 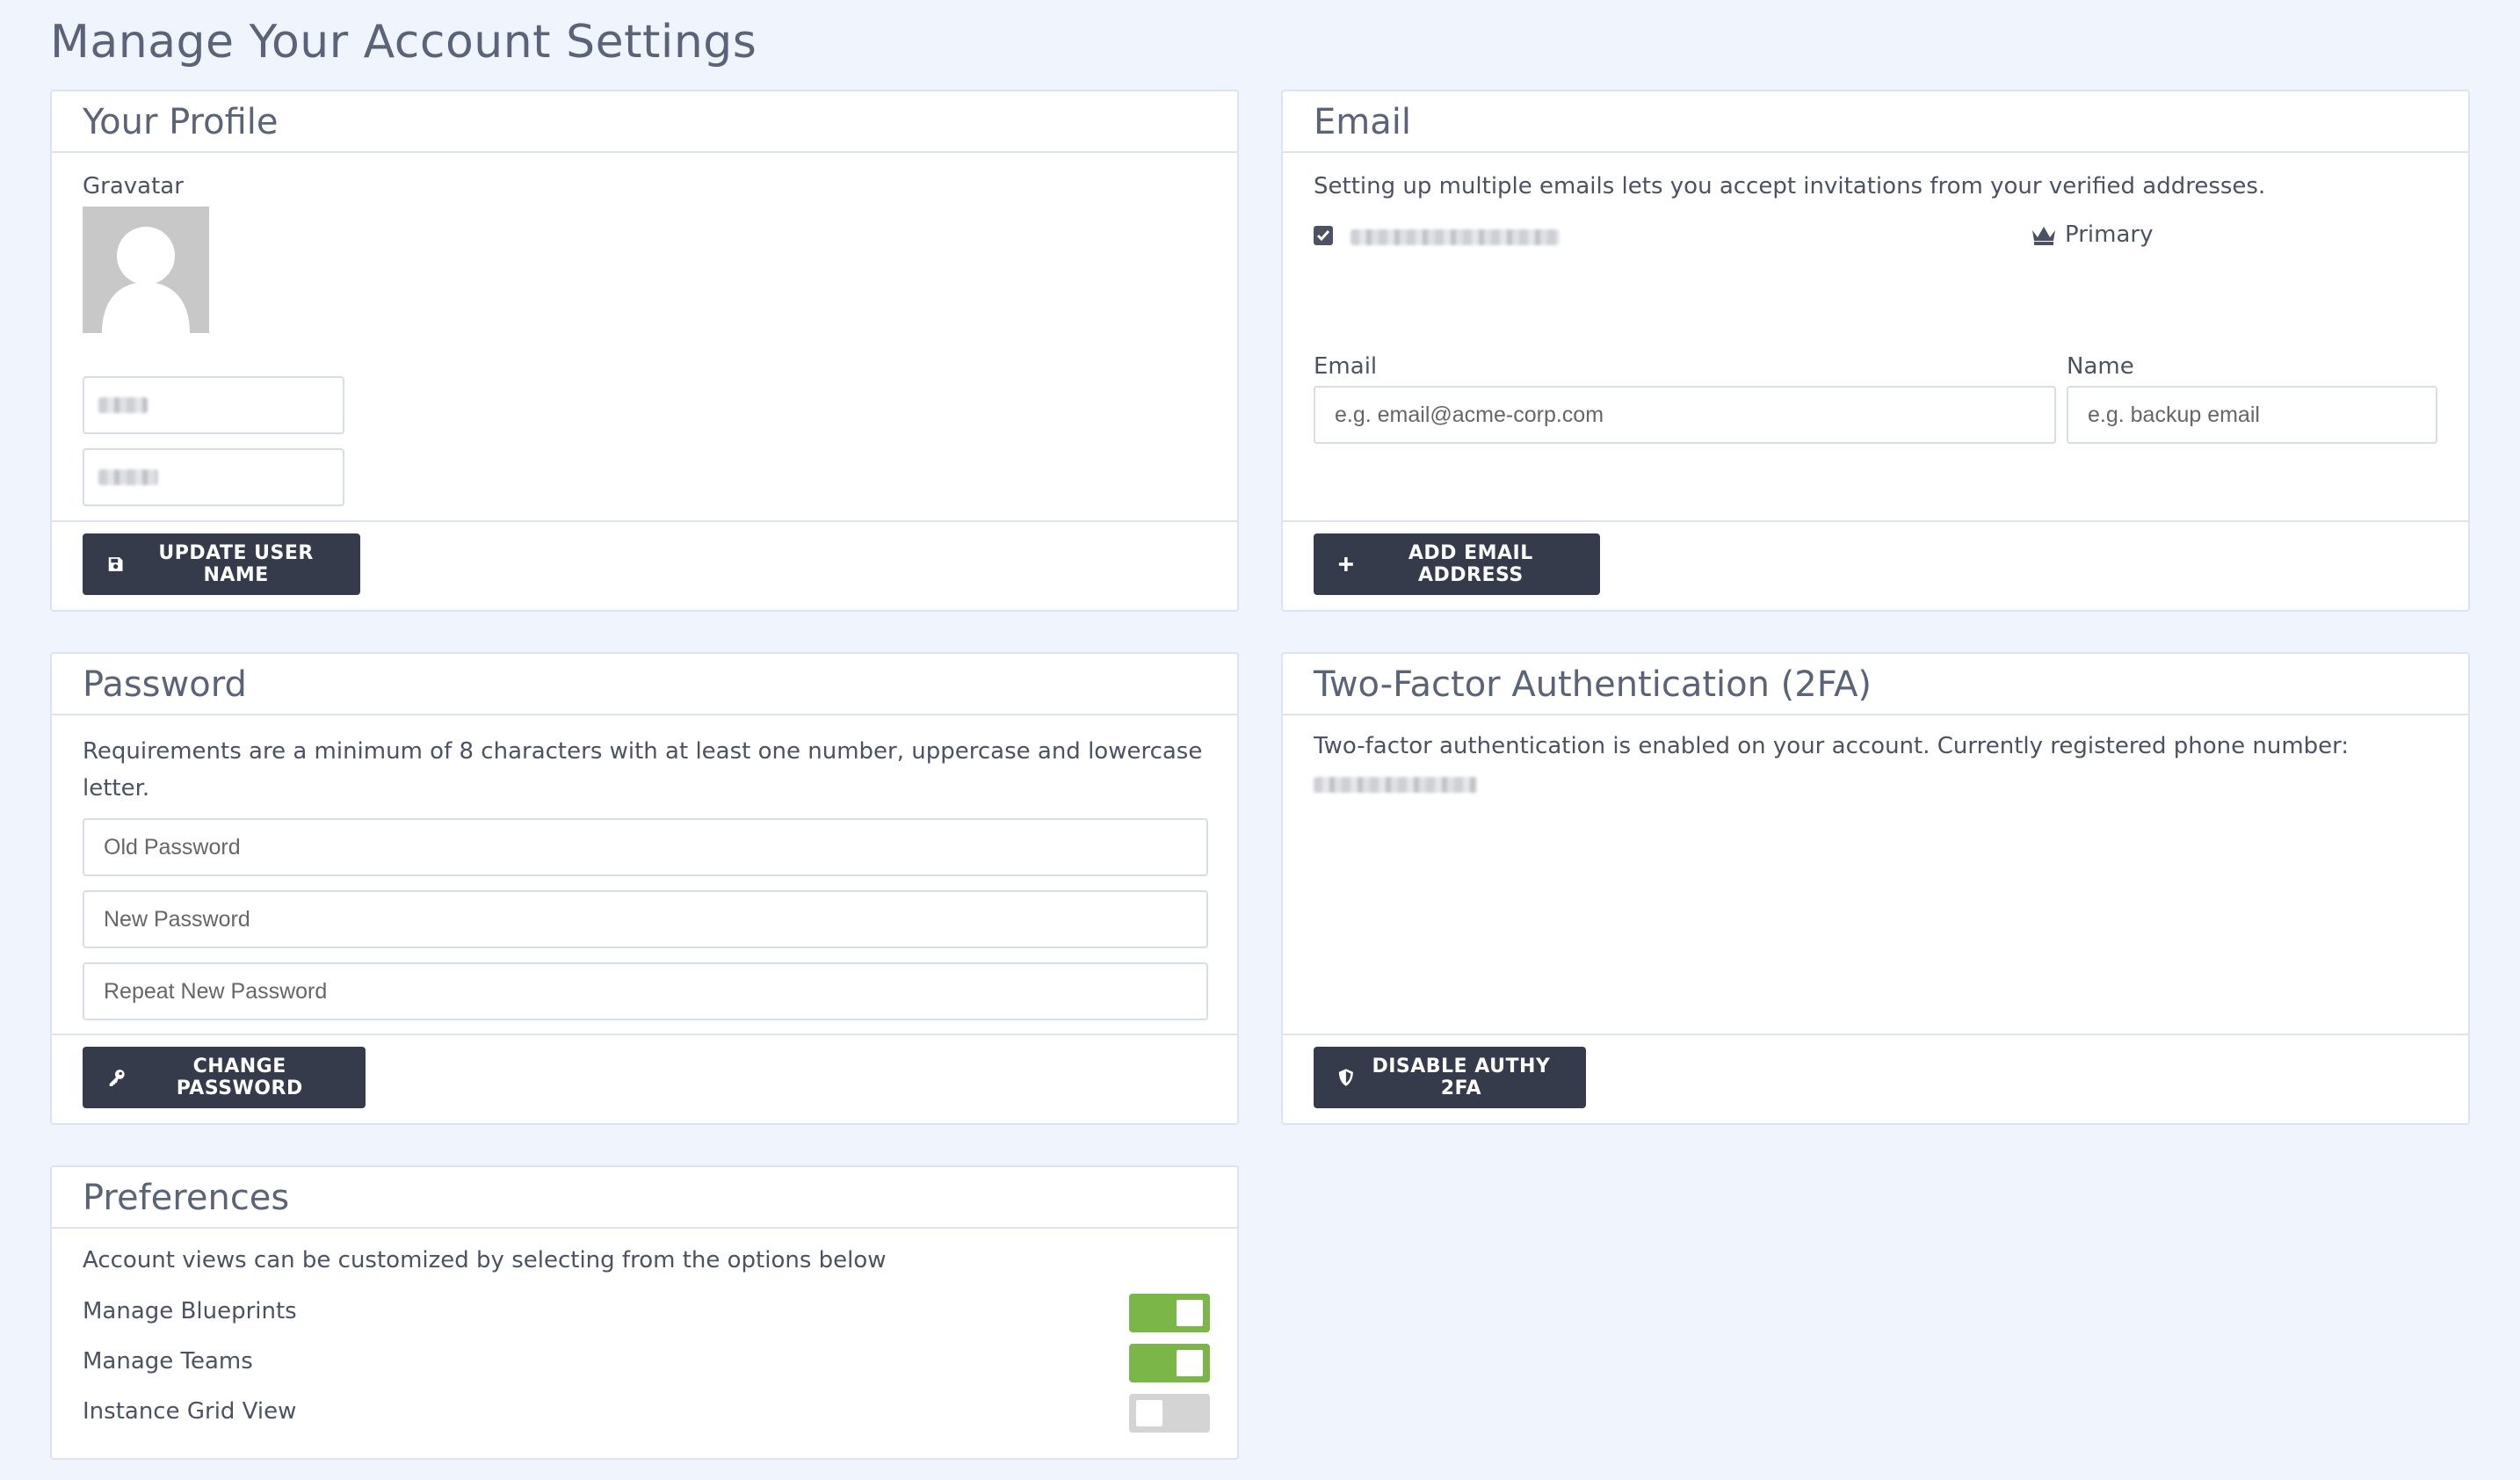 I want to click on primary-email-checkbox, so click(x=1323, y=235).